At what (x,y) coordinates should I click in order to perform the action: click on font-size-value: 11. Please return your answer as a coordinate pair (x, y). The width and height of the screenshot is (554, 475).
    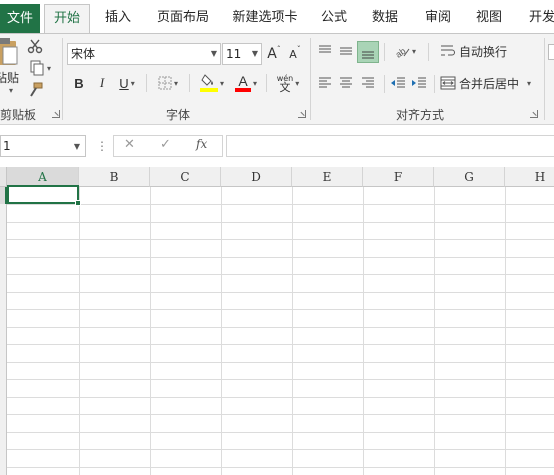
    Looking at the image, I should click on (234, 54).